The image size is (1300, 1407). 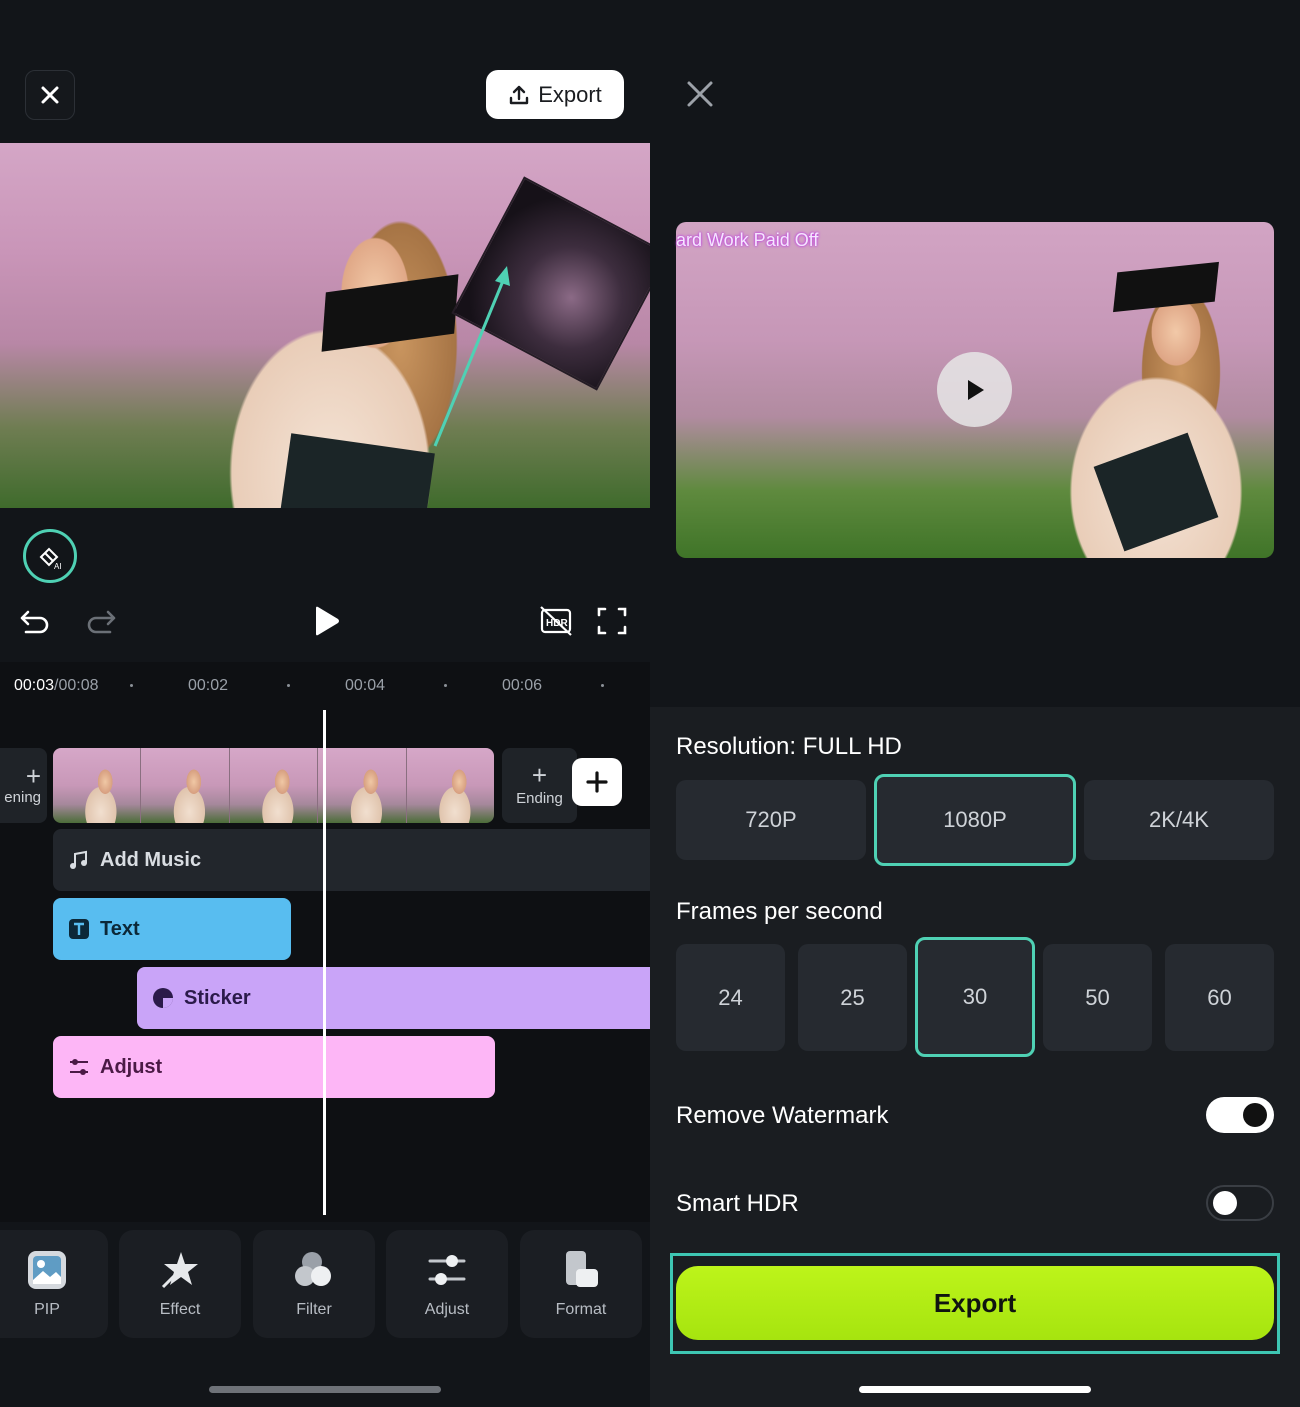 What do you see at coordinates (471, 356) in the screenshot?
I see `annotation-arrow` at bounding box center [471, 356].